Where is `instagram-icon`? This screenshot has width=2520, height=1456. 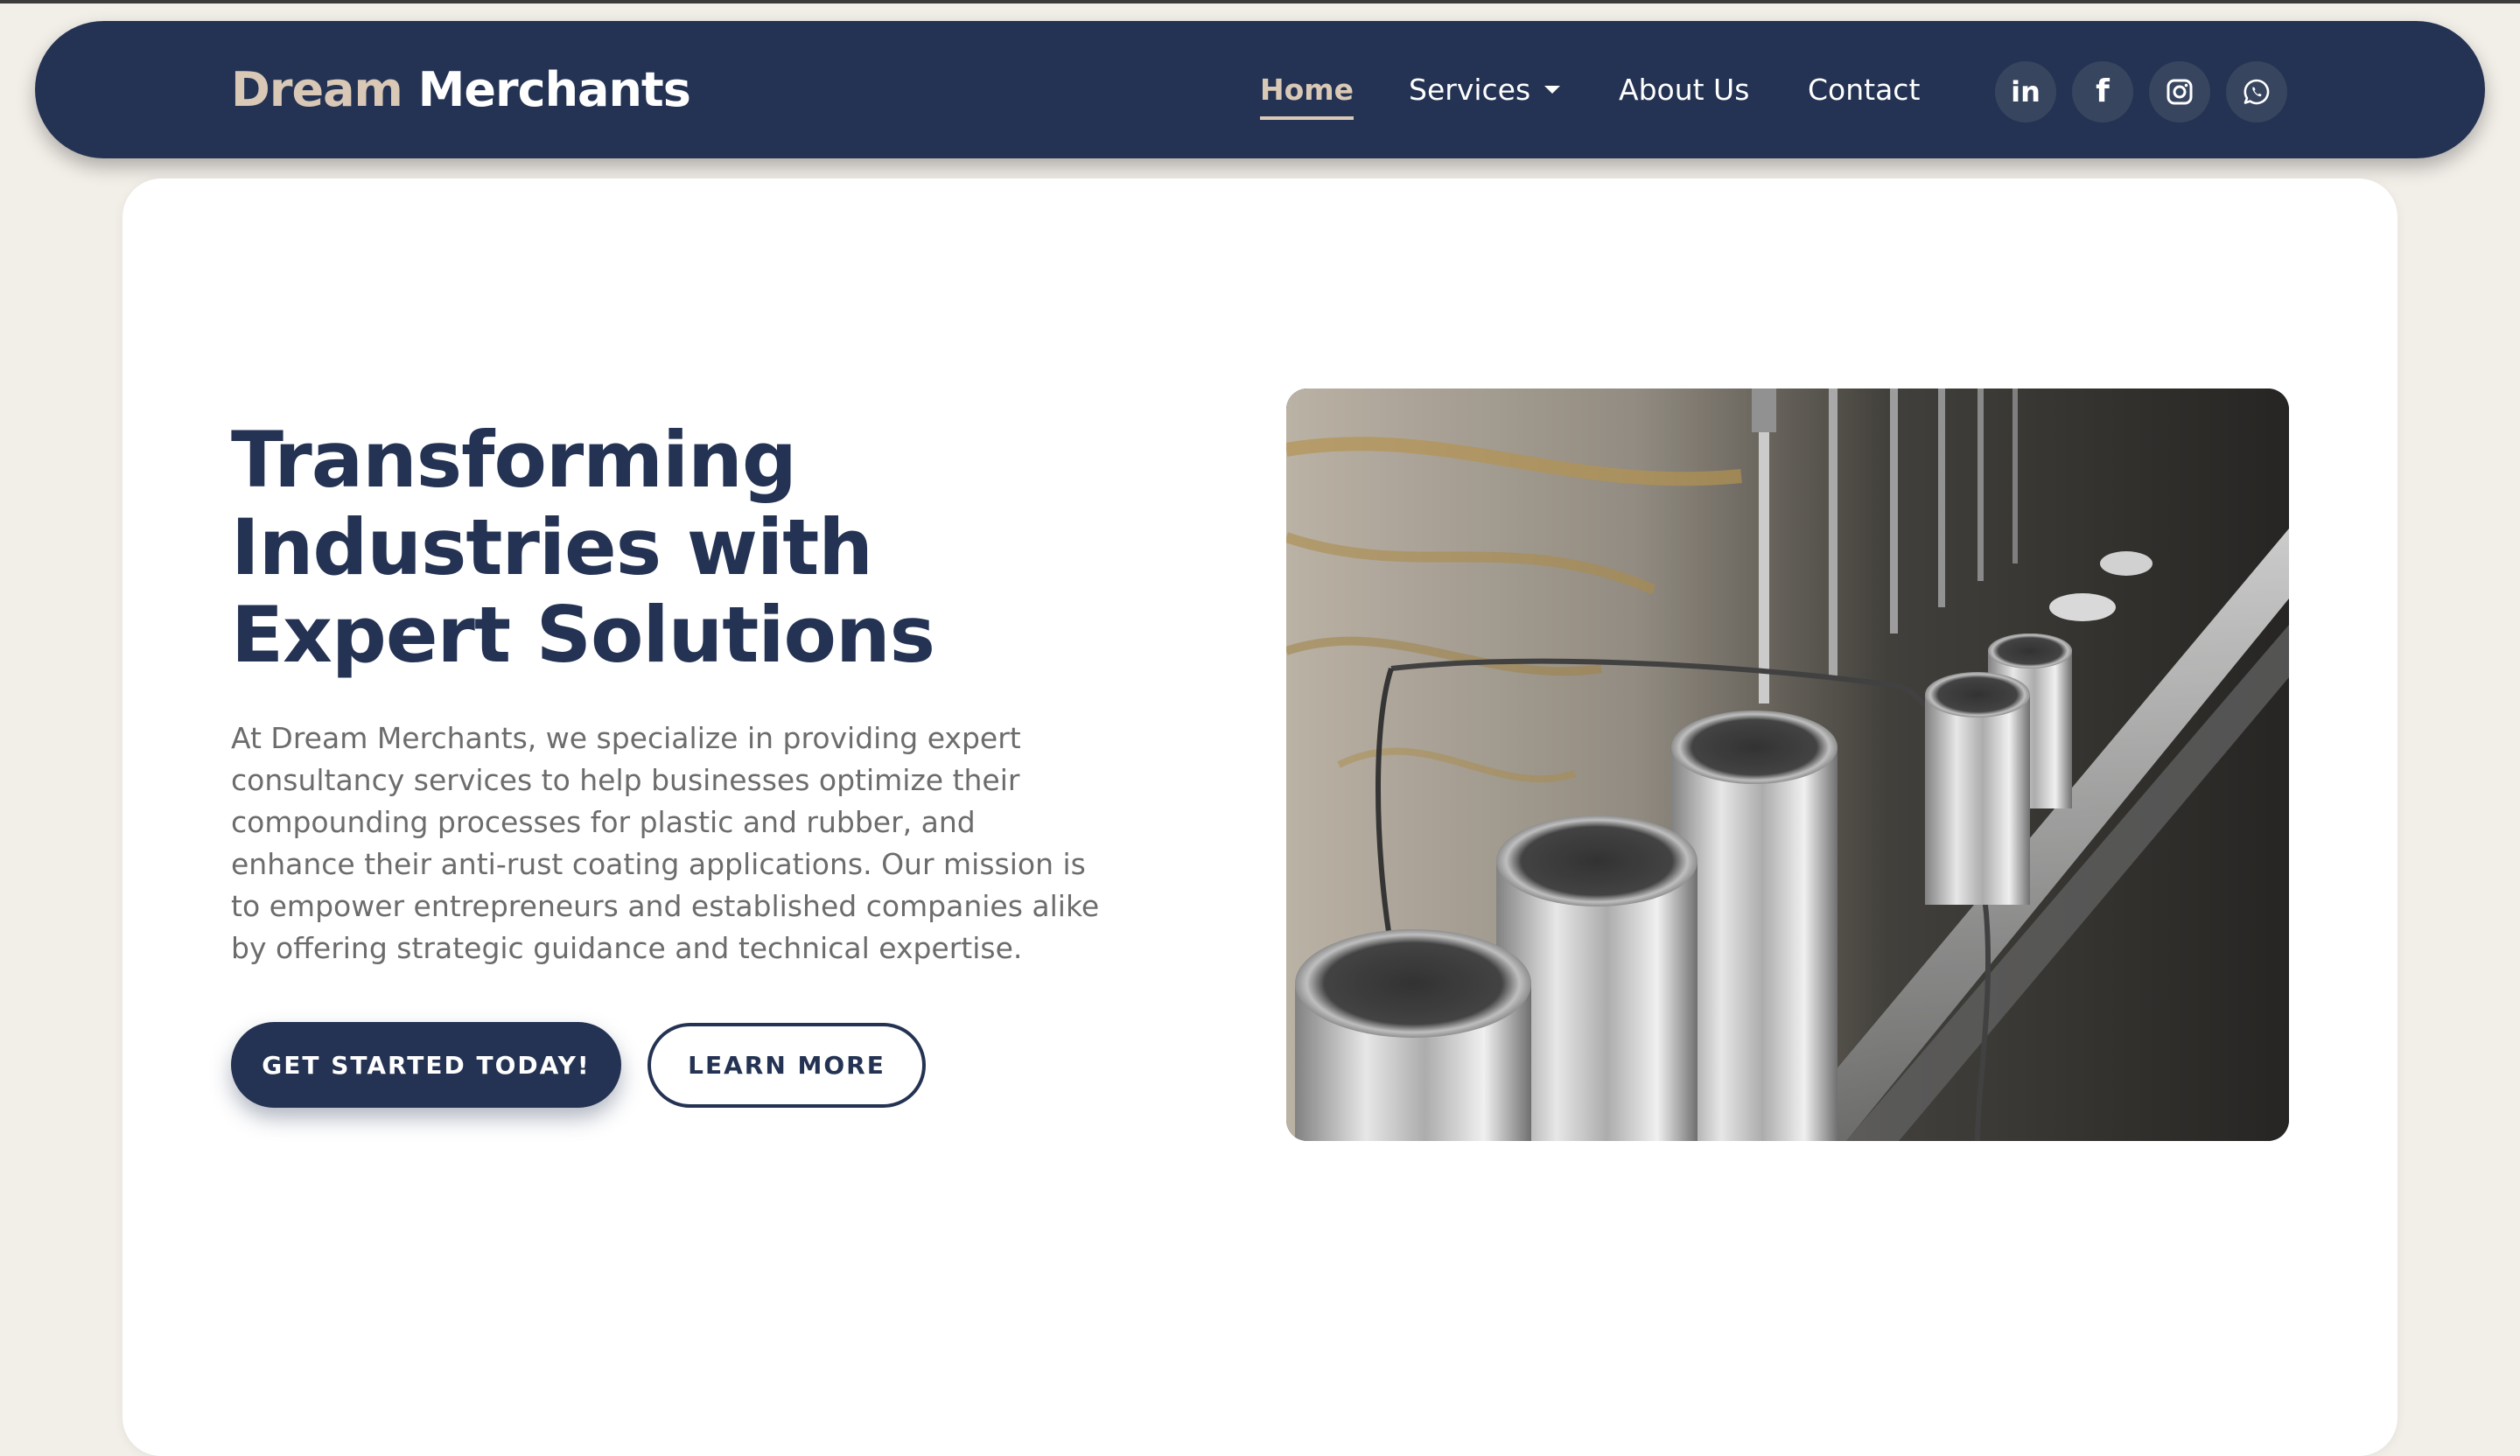 instagram-icon is located at coordinates (2179, 92).